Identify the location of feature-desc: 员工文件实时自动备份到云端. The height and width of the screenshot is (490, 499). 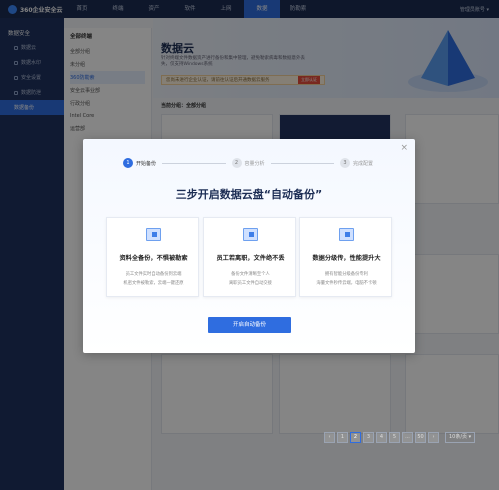
(153, 274).